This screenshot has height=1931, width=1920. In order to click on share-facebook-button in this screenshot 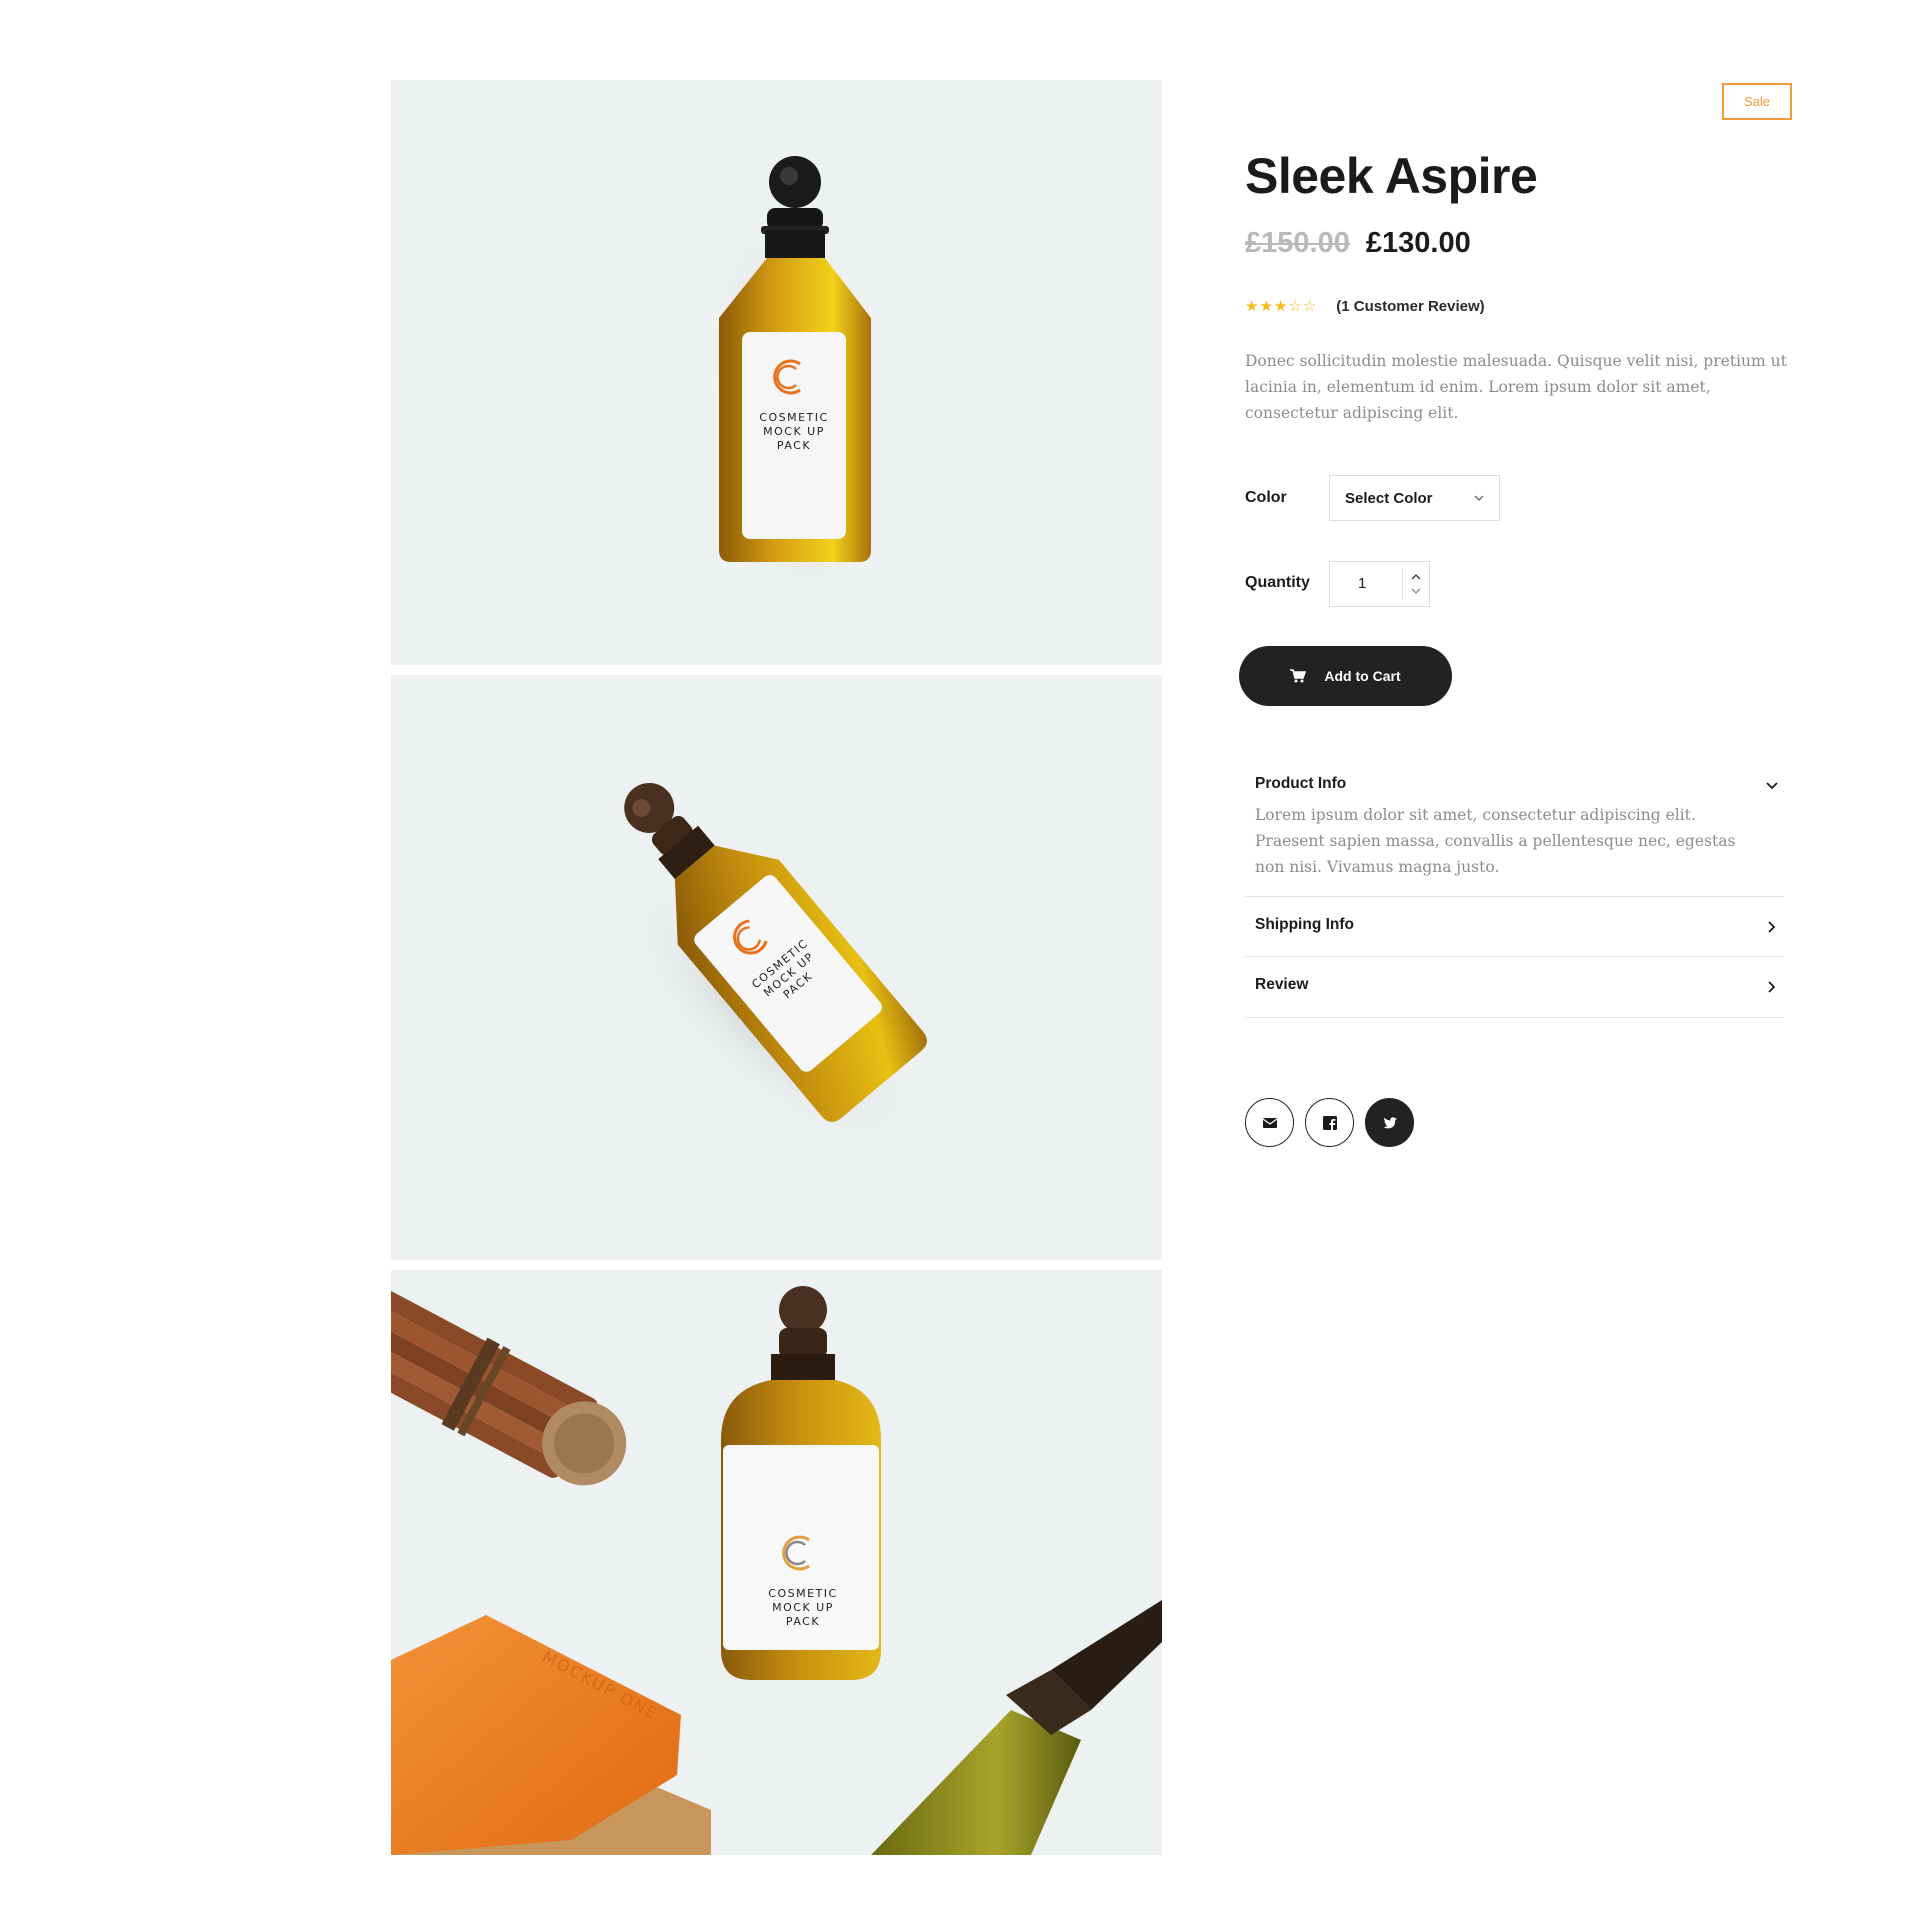, I will do `click(1329, 1122)`.